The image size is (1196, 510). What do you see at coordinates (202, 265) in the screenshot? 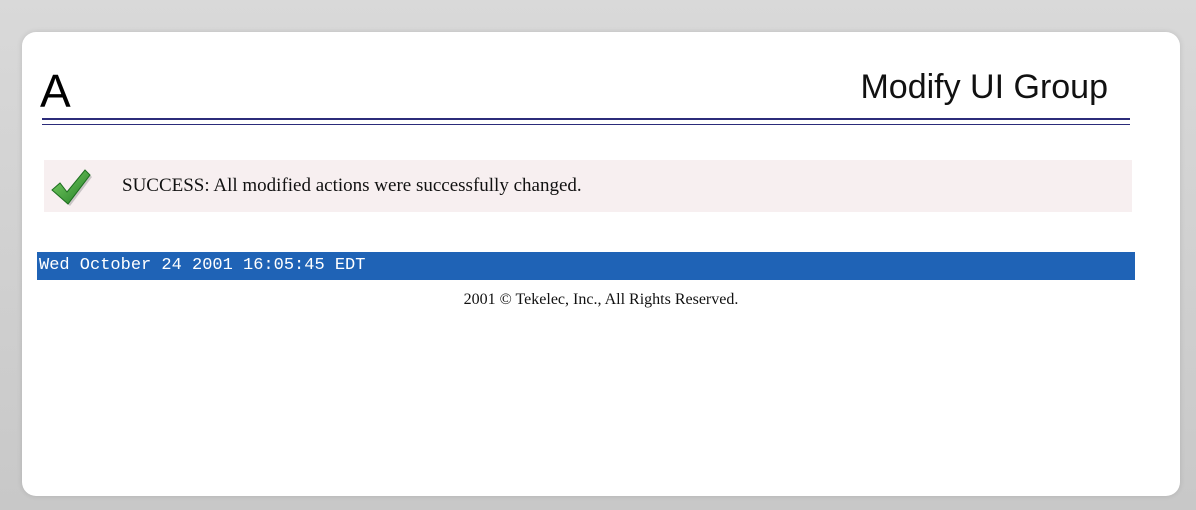
I see `status-datetime: Wed October 24 2001 16:05:45 EDT` at bounding box center [202, 265].